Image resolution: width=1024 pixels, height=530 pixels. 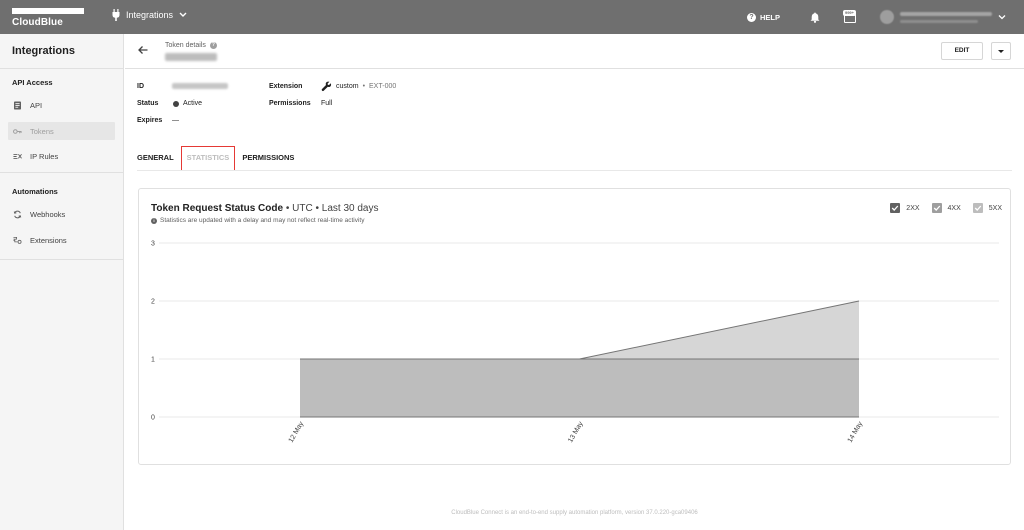 What do you see at coordinates (155, 160) in the screenshot?
I see `tab-general: GENERAL` at bounding box center [155, 160].